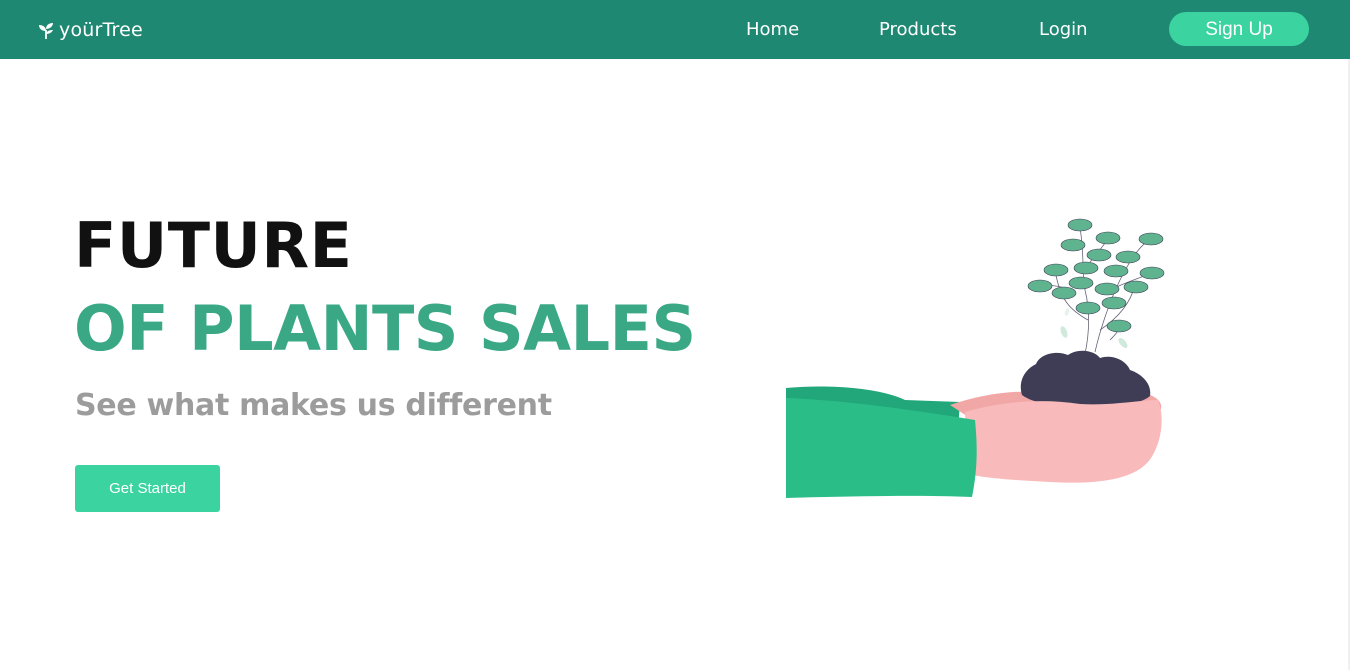 The height and width of the screenshot is (670, 1350). Describe the element at coordinates (385, 328) in the screenshot. I see `hero-title-line2: OF PLANTS SALES` at that location.